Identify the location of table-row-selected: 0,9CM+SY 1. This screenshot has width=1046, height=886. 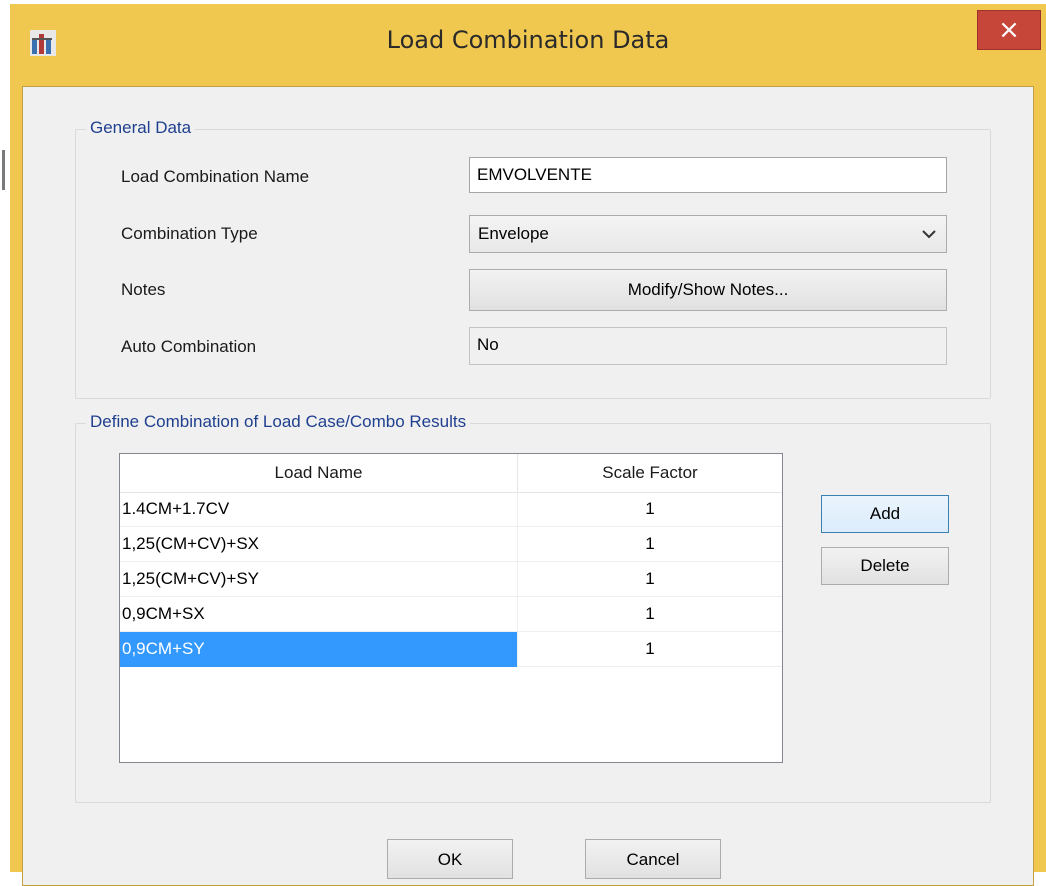
(451, 649).